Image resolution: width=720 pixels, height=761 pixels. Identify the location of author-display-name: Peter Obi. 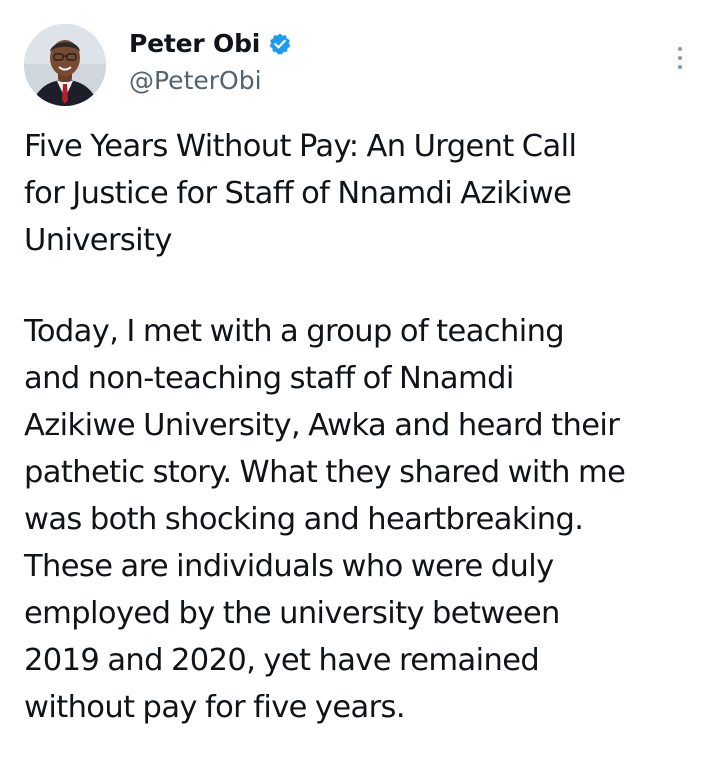
(194, 44).